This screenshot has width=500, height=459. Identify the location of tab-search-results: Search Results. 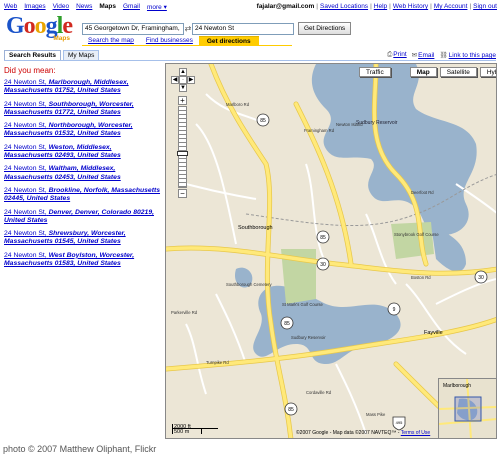
(32, 55).